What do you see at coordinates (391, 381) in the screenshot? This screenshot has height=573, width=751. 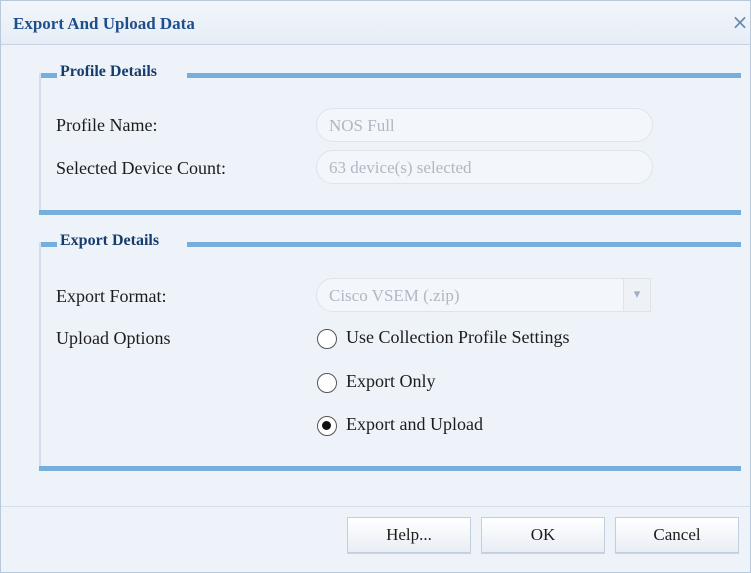 I see `radio-label-export-only: Export Only` at bounding box center [391, 381].